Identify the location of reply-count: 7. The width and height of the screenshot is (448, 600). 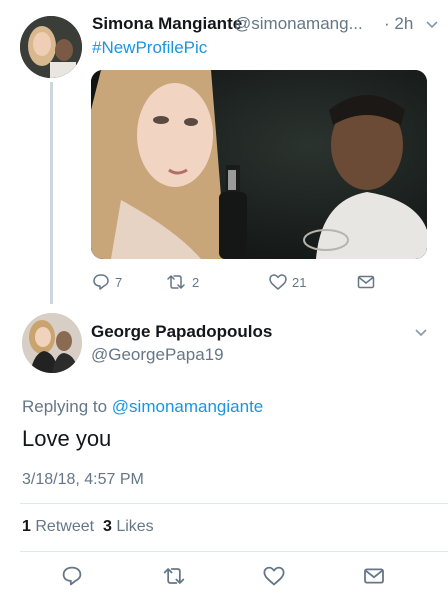
(119, 282).